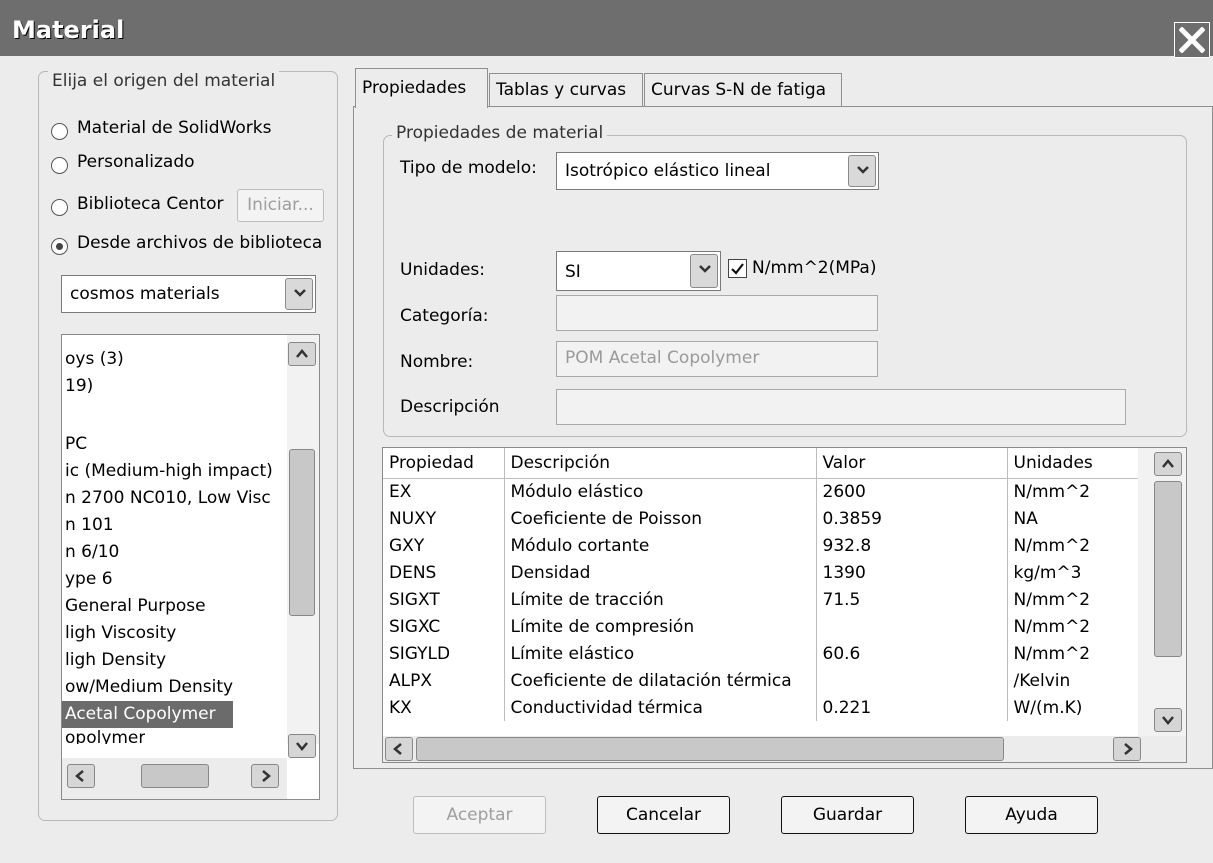  Describe the element at coordinates (912, 707) in the screenshot. I see `table-cell: 0.221` at that location.